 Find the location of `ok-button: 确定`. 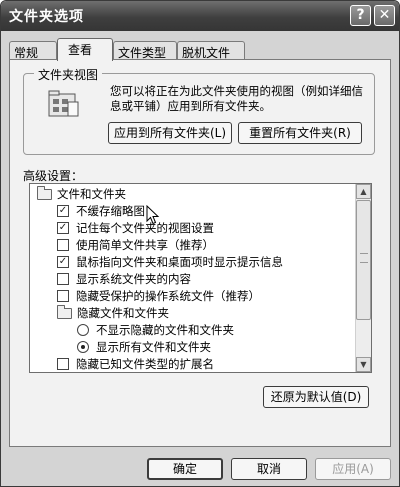

ok-button: 确定 is located at coordinates (185, 469).